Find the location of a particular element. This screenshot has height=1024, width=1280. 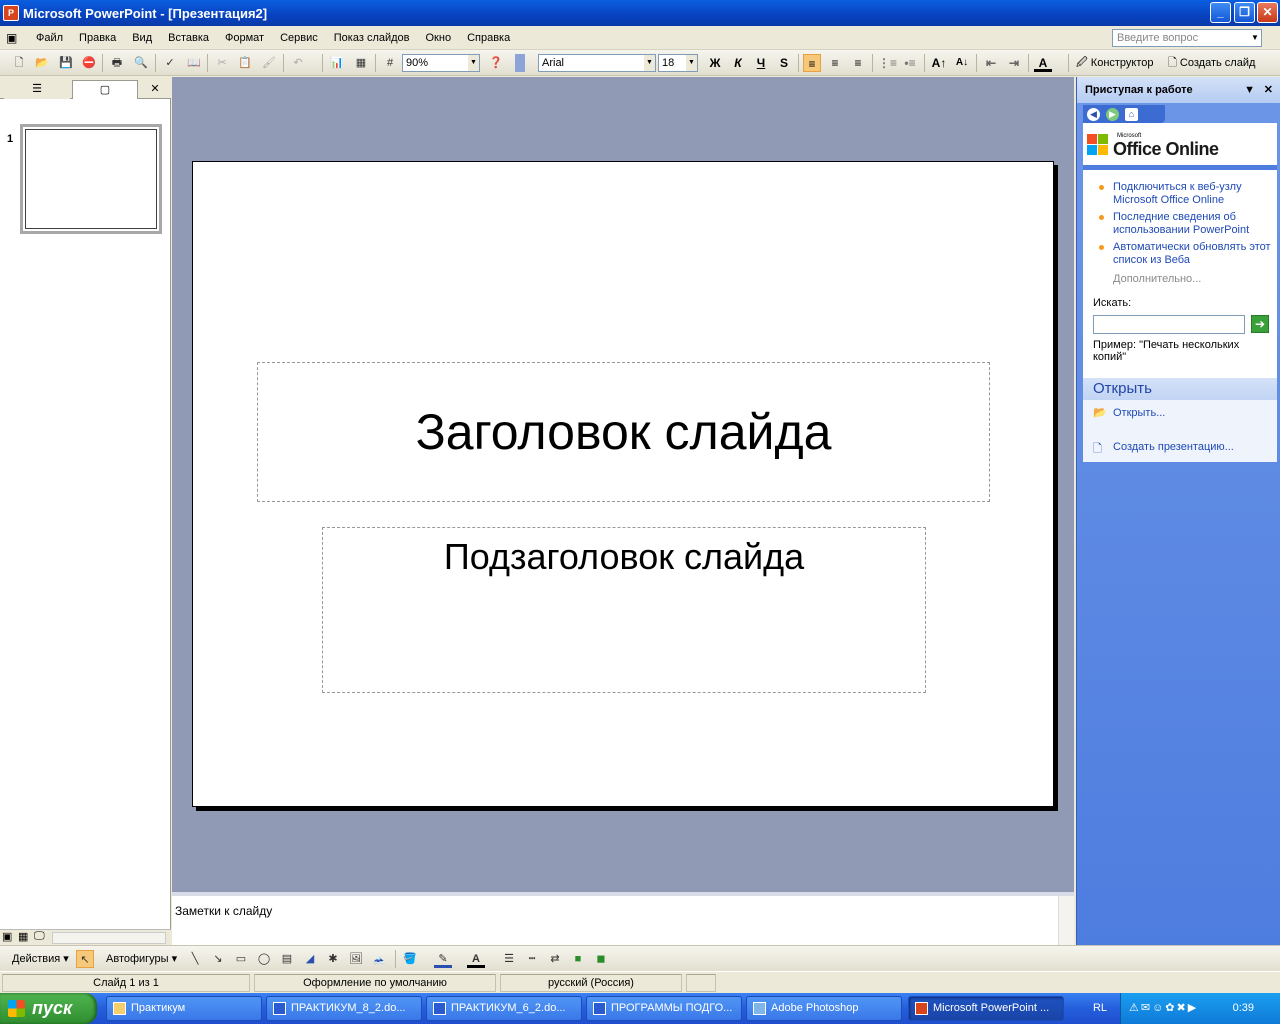

save-icon: 💾 is located at coordinates (66, 63).